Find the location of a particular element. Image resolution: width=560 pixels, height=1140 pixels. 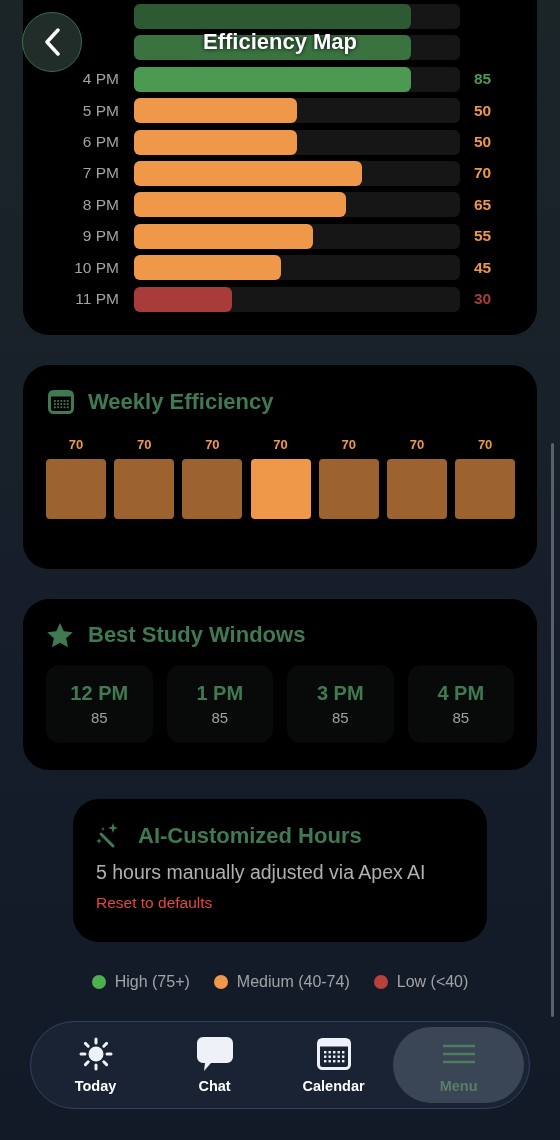

time-slot-tile: 1 PM 85 is located at coordinates (219, 703).